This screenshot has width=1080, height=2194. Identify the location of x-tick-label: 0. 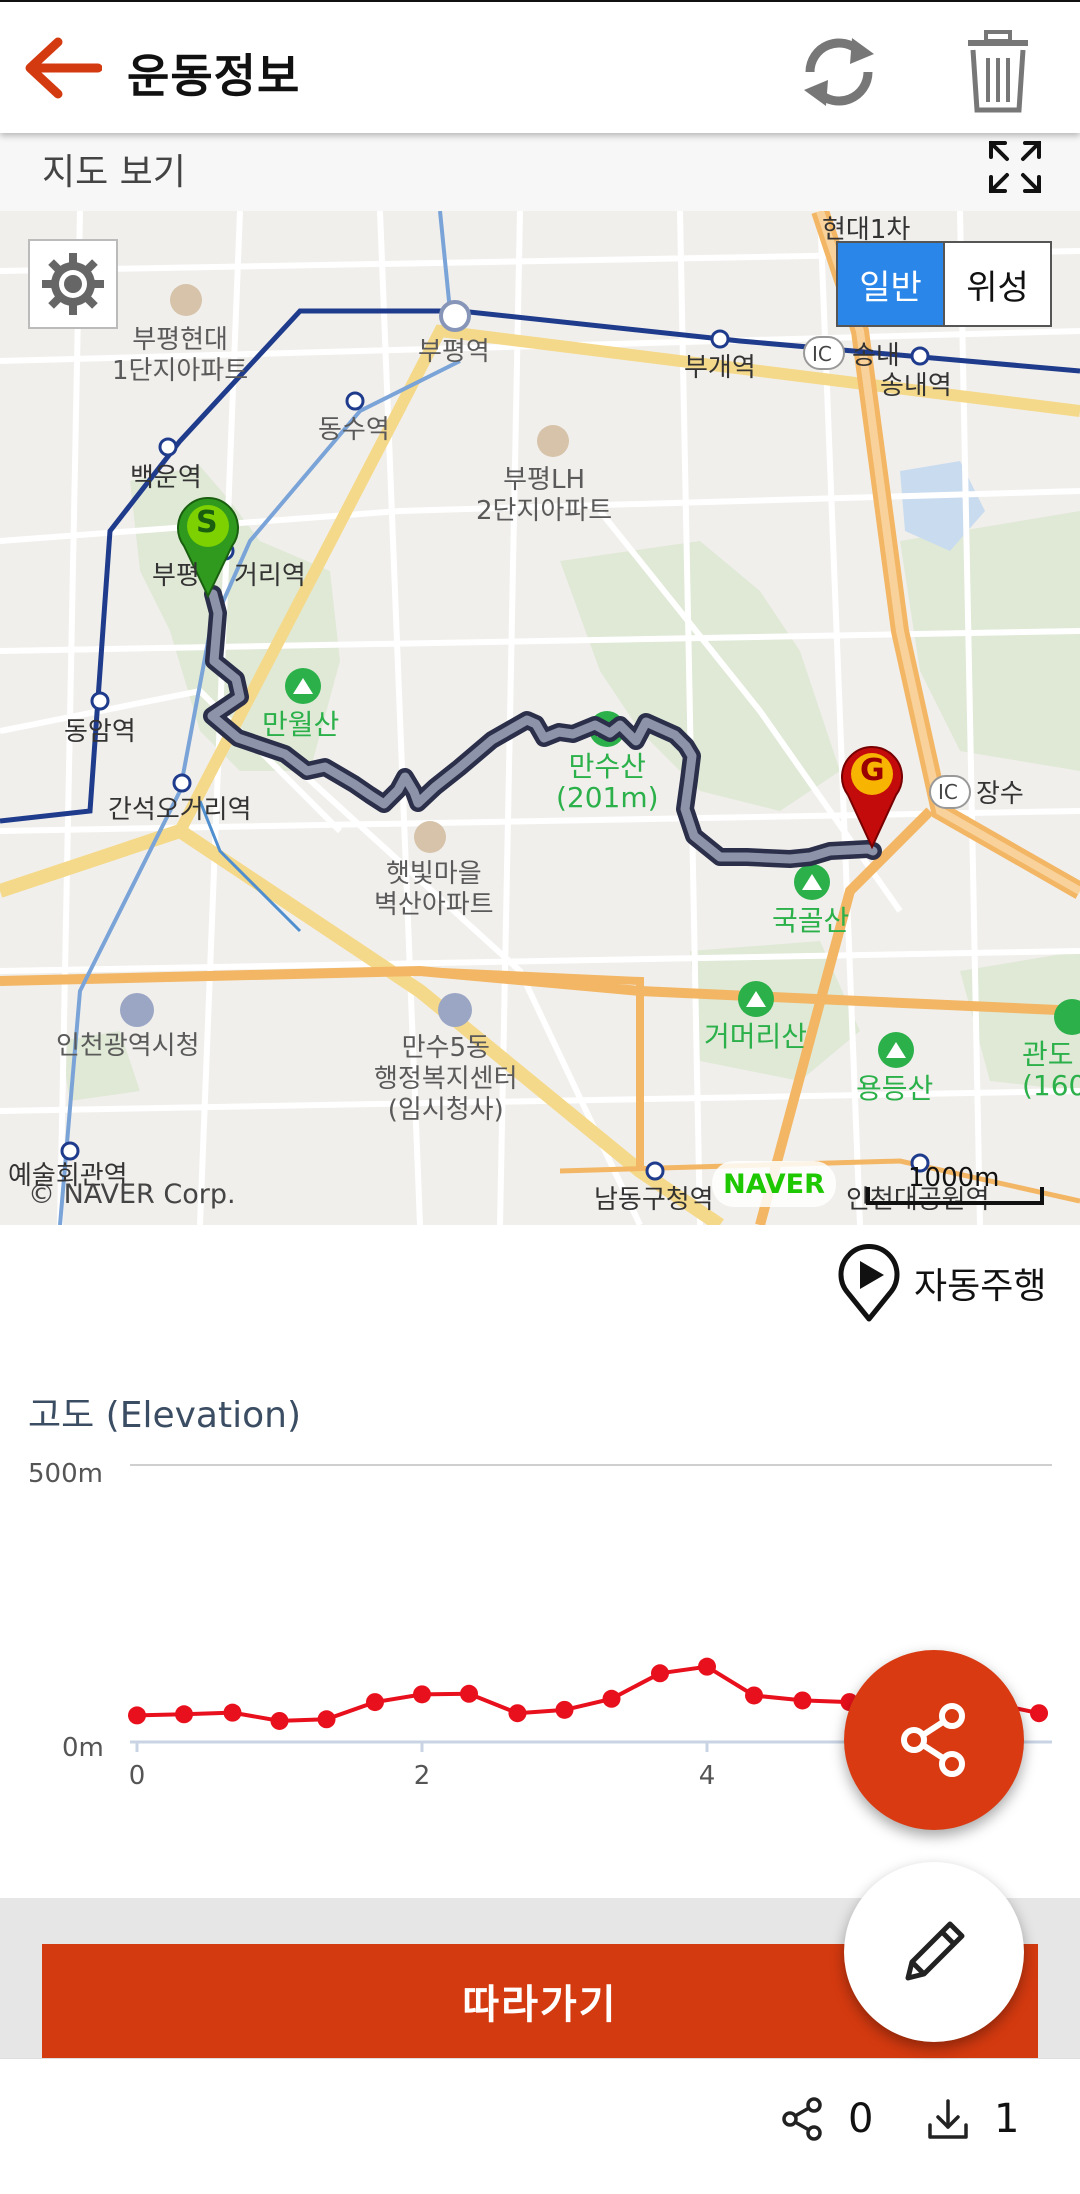
(137, 1776).